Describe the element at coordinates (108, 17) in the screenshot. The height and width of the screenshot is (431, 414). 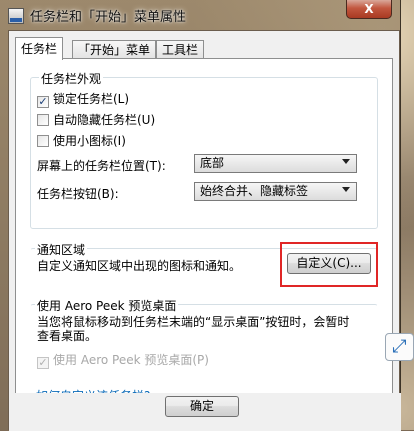
I see `window-title: 任务栏和「开始」菜单属性` at that location.